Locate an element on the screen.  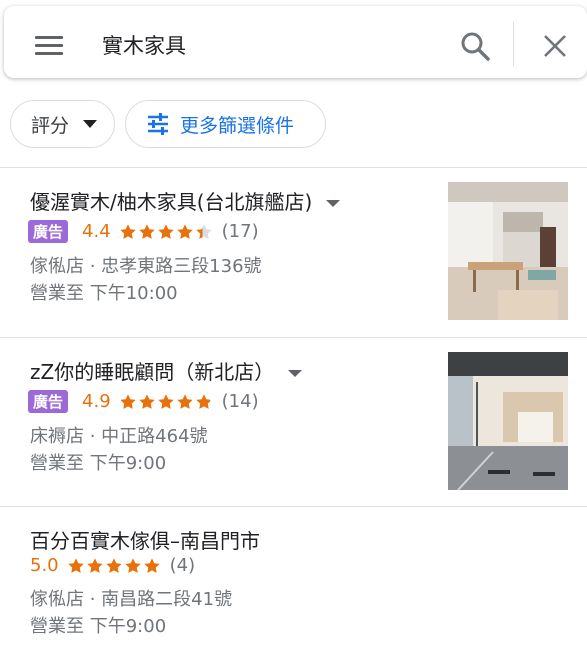
category-address: 床褥店 · 中正路464號 is located at coordinates (119, 436).